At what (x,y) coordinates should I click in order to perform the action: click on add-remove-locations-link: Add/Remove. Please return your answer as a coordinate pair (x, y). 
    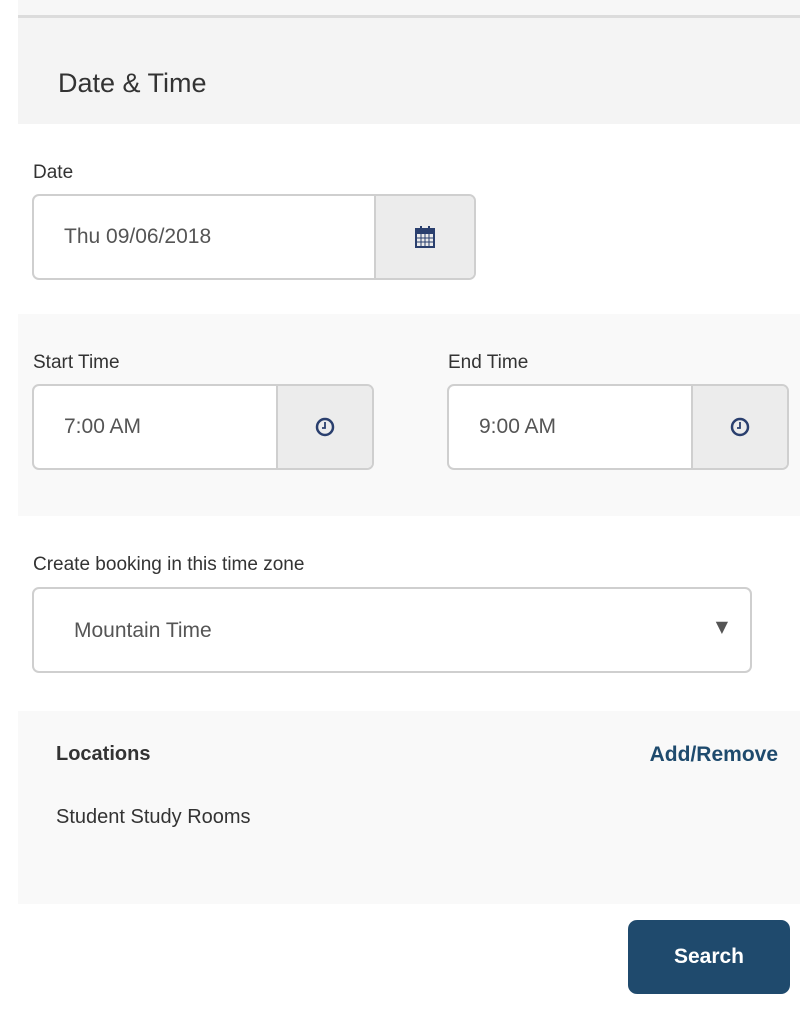
    Looking at the image, I should click on (714, 755).